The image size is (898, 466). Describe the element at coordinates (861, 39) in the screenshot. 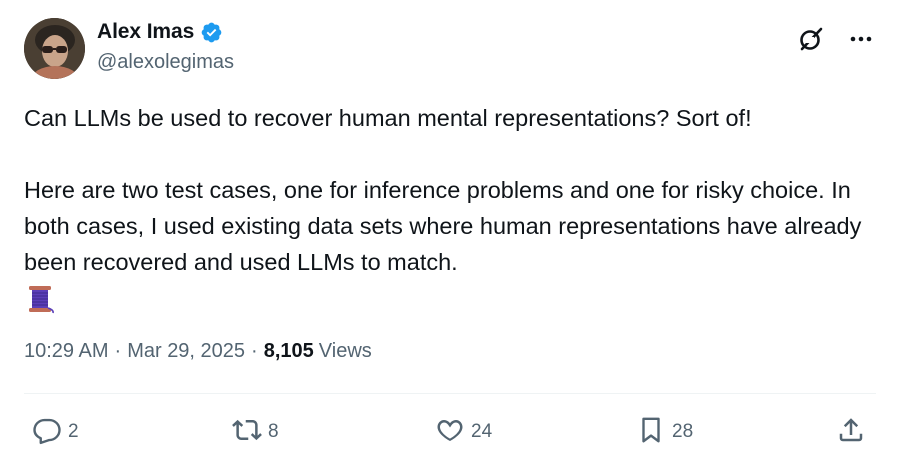

I see `more-icon` at that location.